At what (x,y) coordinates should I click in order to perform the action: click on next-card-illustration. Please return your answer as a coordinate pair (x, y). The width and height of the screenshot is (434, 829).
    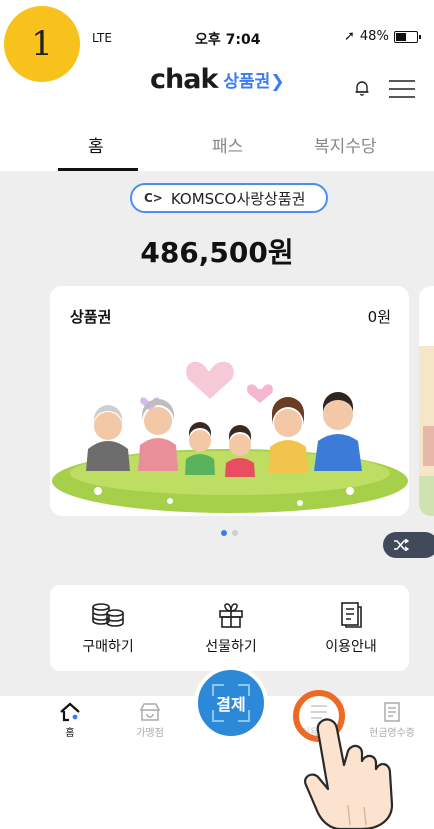
    Looking at the image, I should click on (426, 431).